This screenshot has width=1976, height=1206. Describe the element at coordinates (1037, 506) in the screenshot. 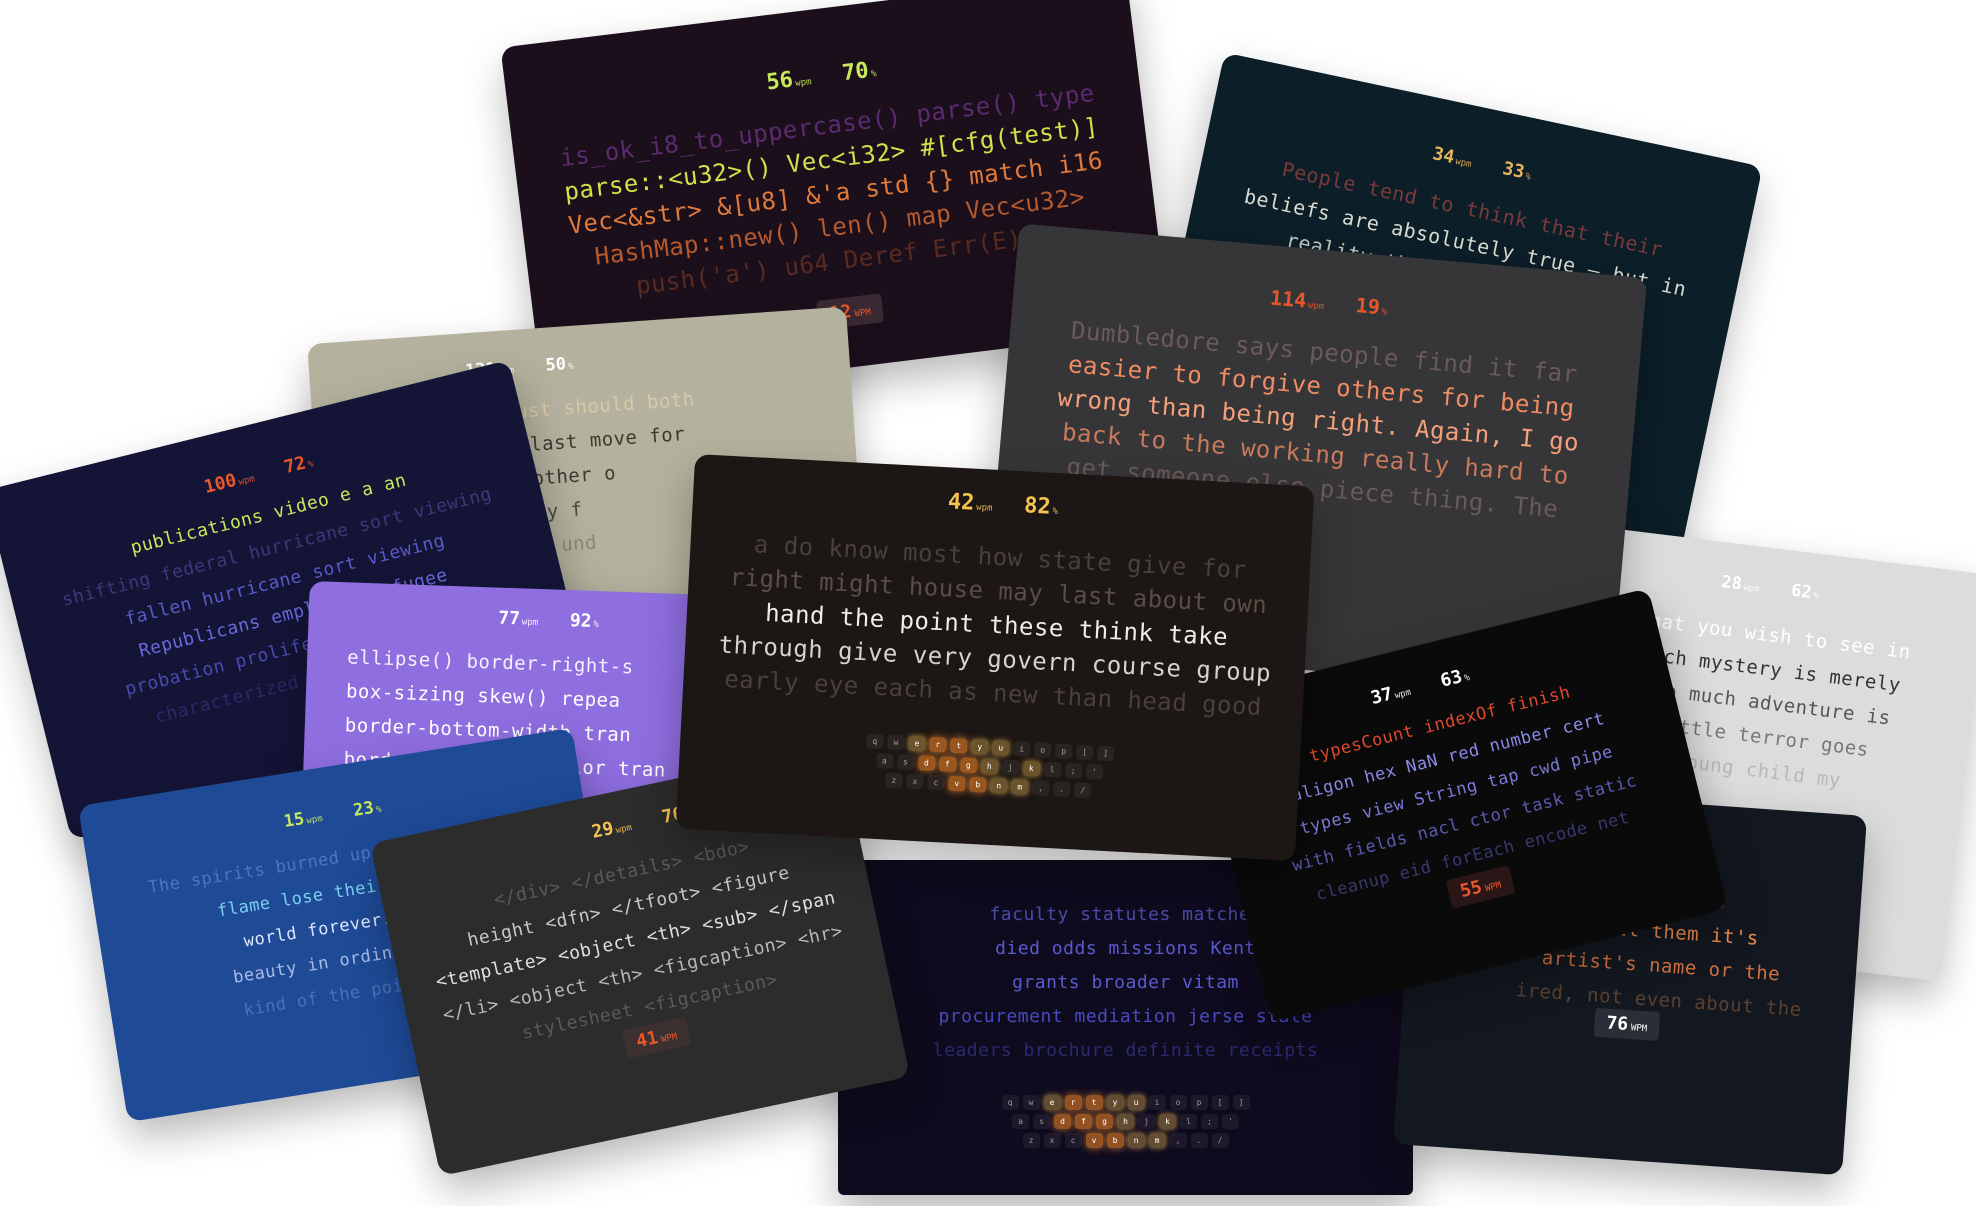

I see `accuracy-value: 82` at that location.